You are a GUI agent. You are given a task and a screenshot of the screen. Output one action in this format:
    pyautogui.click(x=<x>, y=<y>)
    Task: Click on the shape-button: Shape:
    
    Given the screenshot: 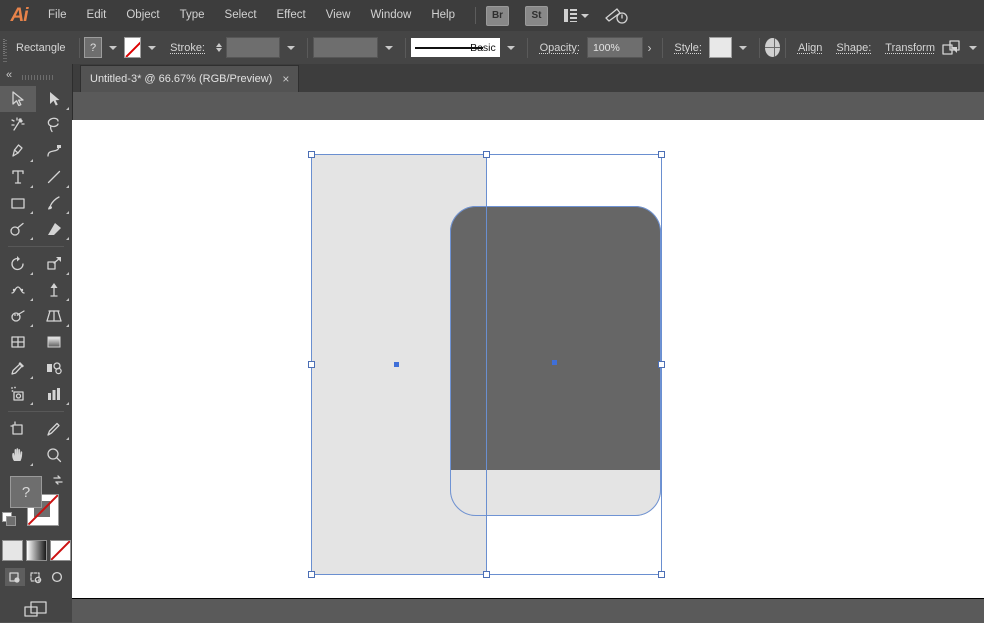 What is the action you would take?
    pyautogui.click(x=853, y=48)
    